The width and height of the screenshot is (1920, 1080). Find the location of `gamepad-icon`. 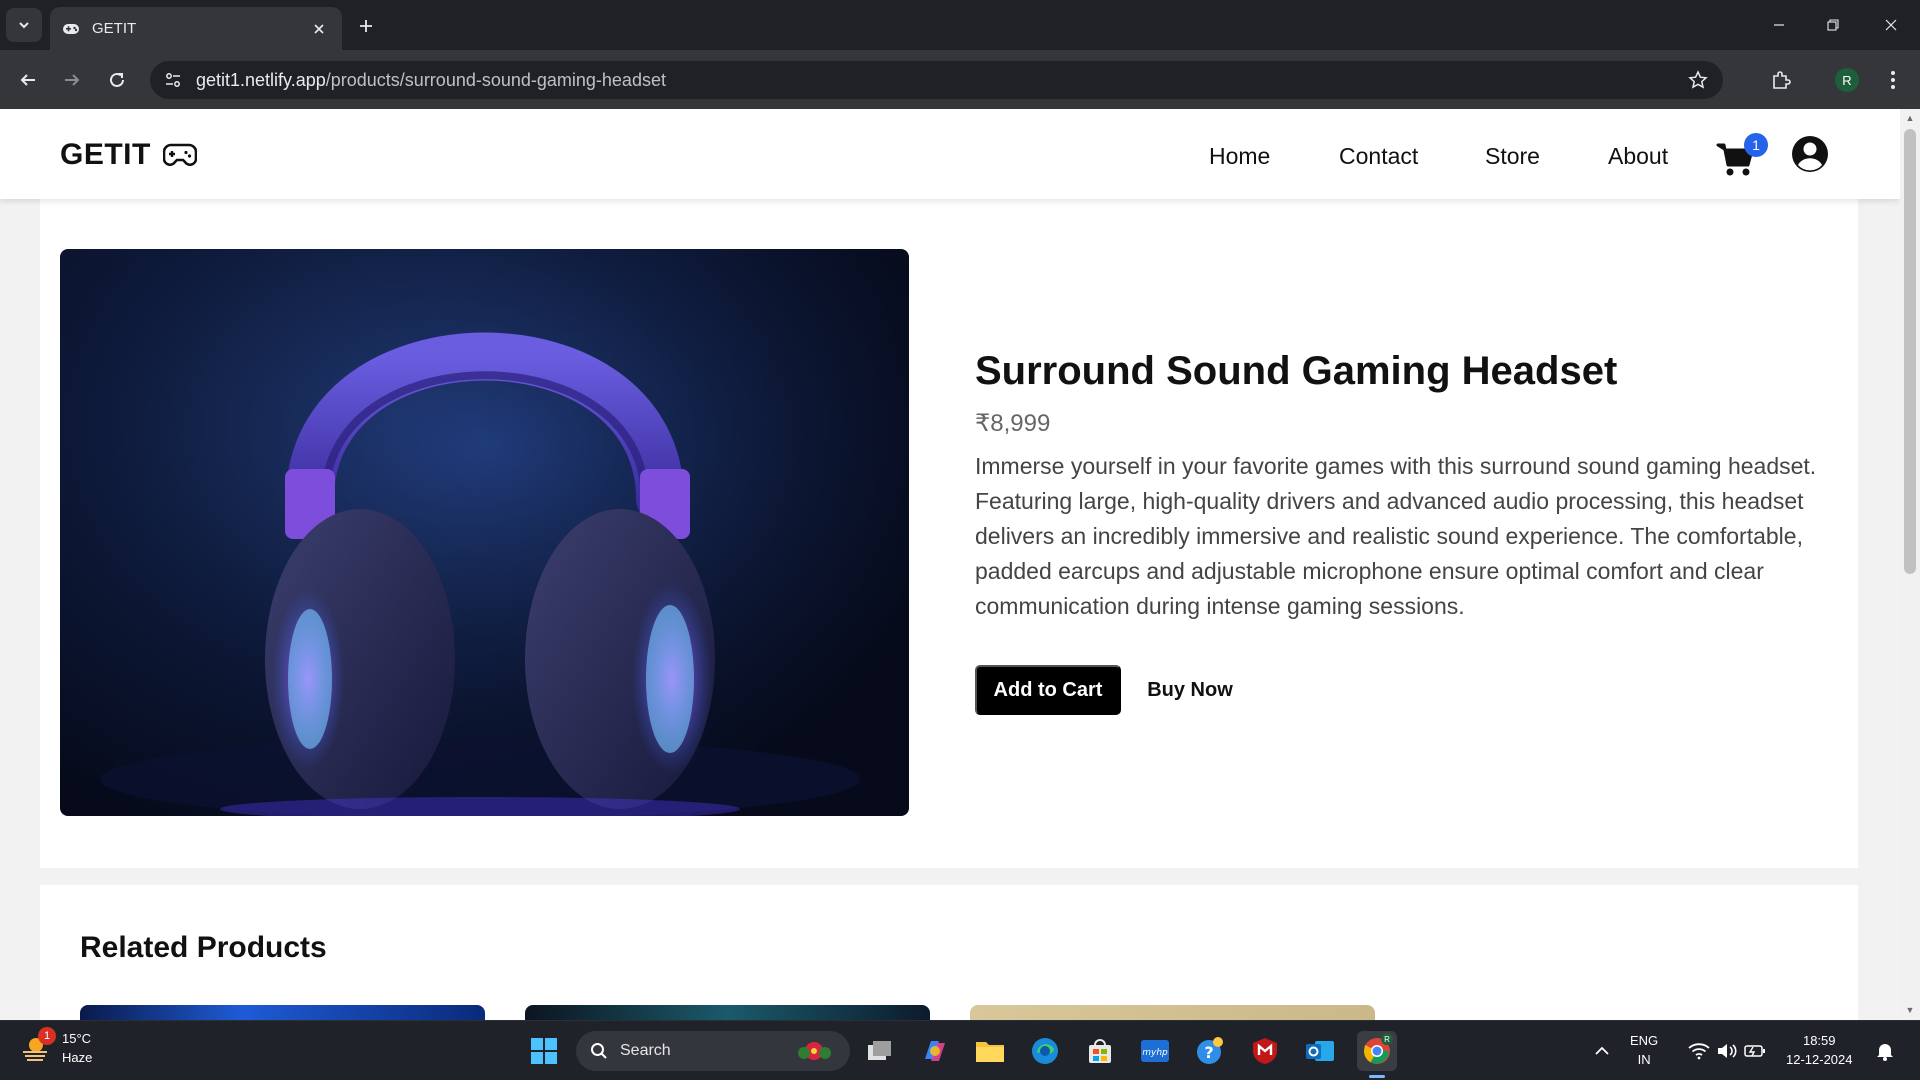

gamepad-icon is located at coordinates (179, 155).